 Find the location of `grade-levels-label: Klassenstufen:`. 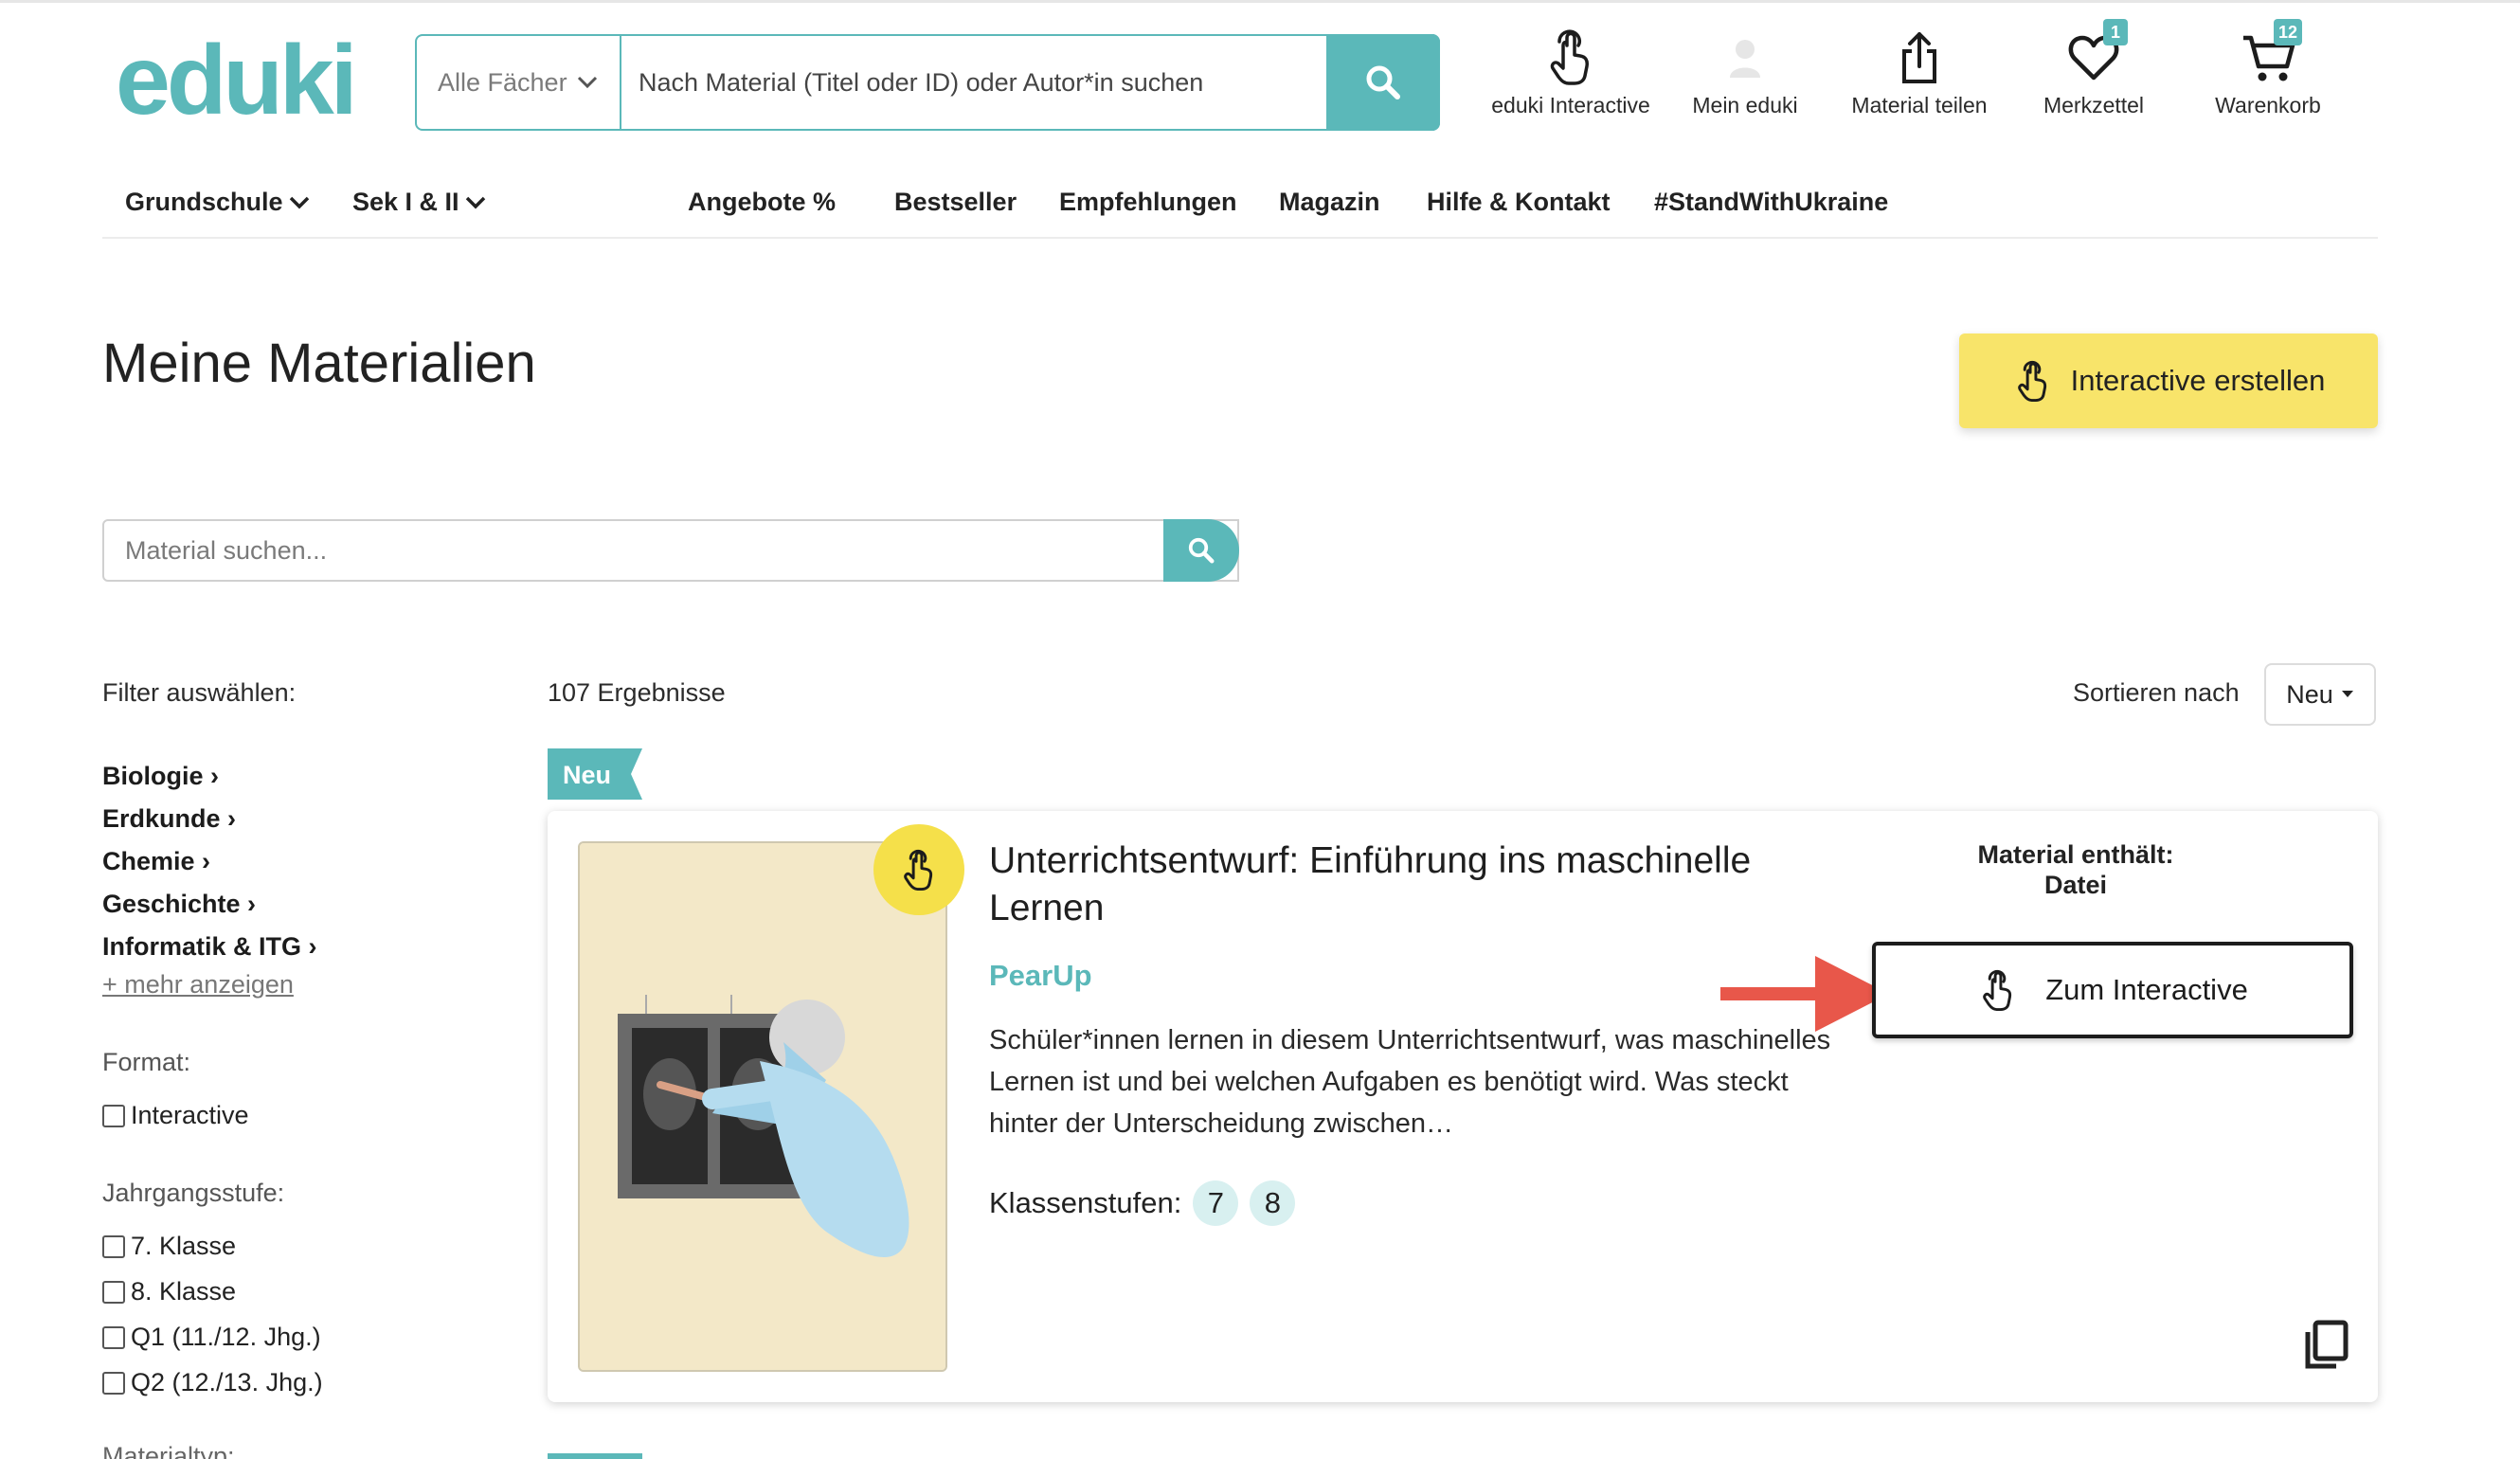

grade-levels-label: Klassenstufen: is located at coordinates (1085, 1202).